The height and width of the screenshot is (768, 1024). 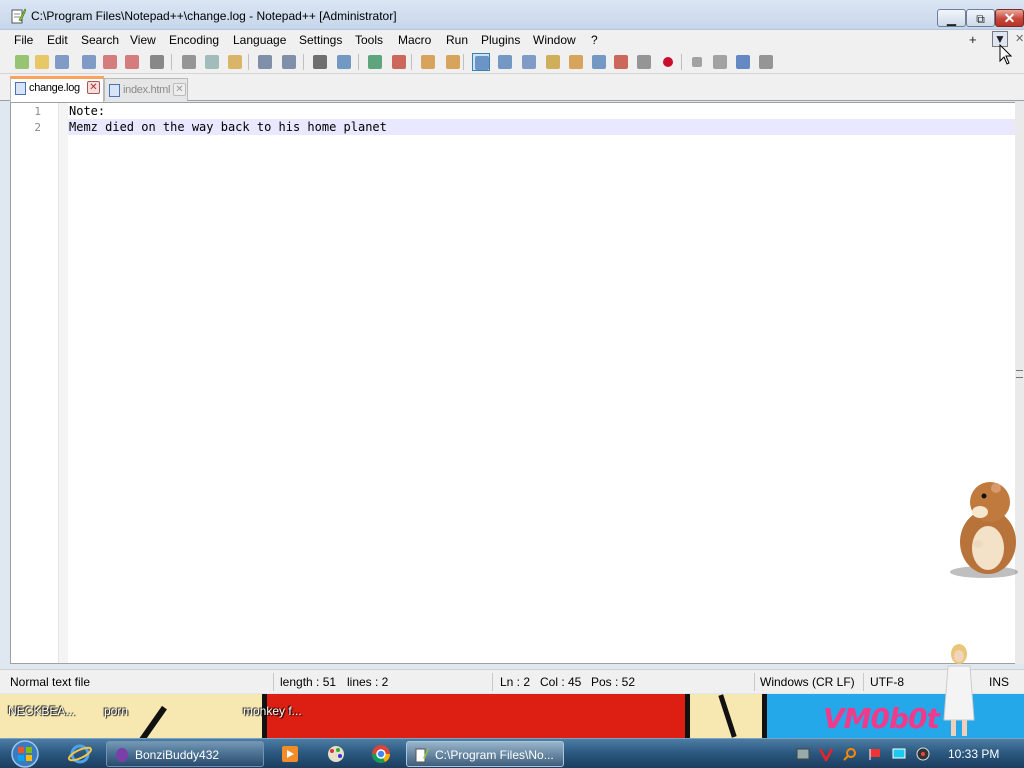 I want to click on tray-volume-icon, so click(x=923, y=754).